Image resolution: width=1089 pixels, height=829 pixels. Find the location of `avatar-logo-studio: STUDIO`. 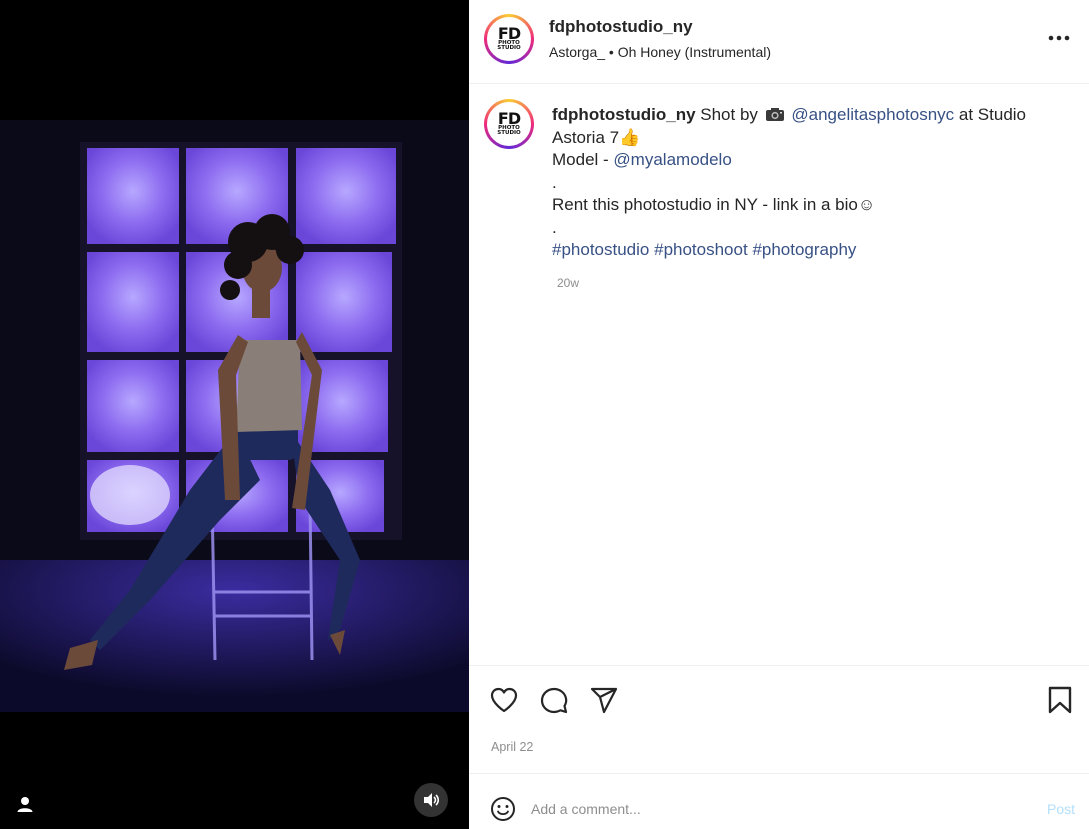

avatar-logo-studio: STUDIO is located at coordinates (509, 48).